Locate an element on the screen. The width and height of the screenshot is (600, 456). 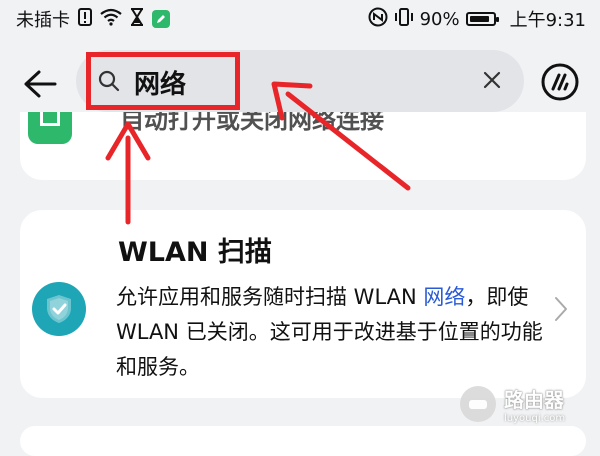
watermark: 路由器 luyouqi.com is located at coordinates (512, 404).